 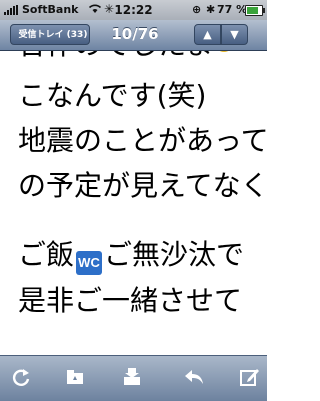 I want to click on message-line: 是非ご一緒させて, so click(x=130, y=300).